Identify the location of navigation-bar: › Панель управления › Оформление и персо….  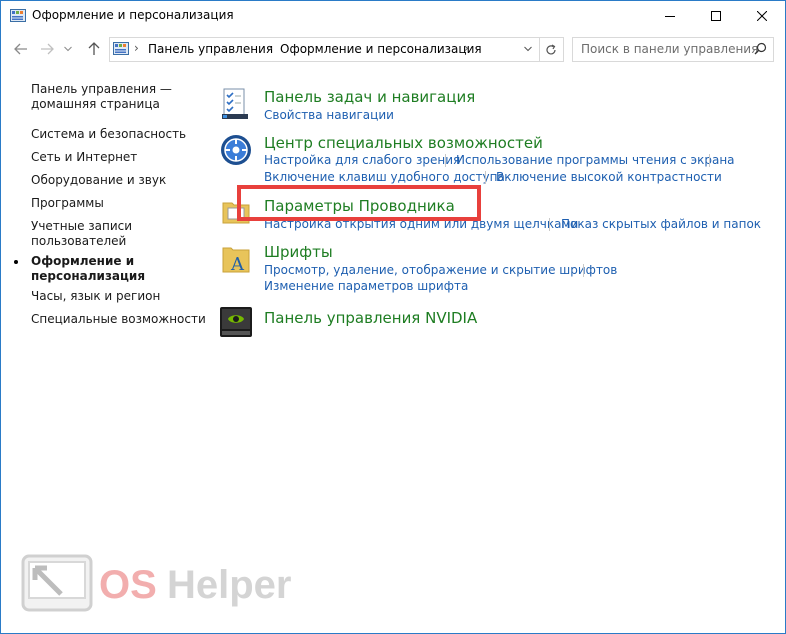
(393, 49).